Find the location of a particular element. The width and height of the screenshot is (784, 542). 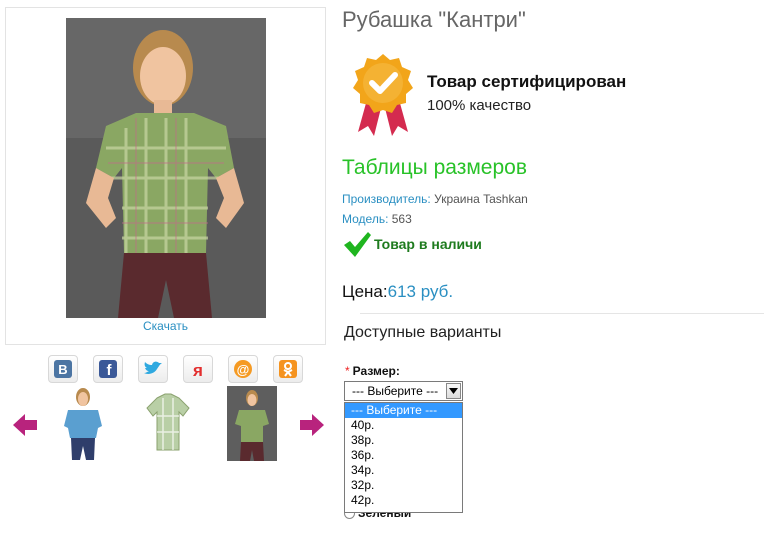

certified-badge-icon is located at coordinates (383, 95).